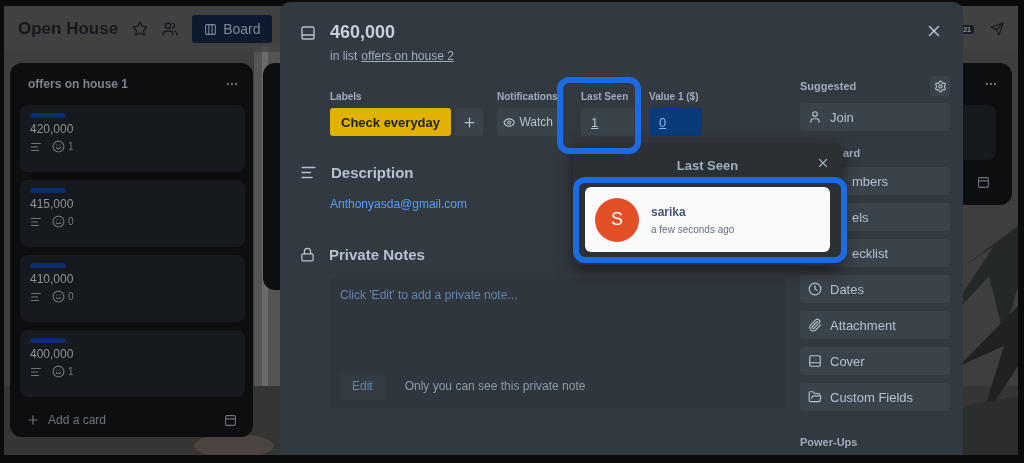  Describe the element at coordinates (815, 361) in the screenshot. I see `panel-icon` at that location.